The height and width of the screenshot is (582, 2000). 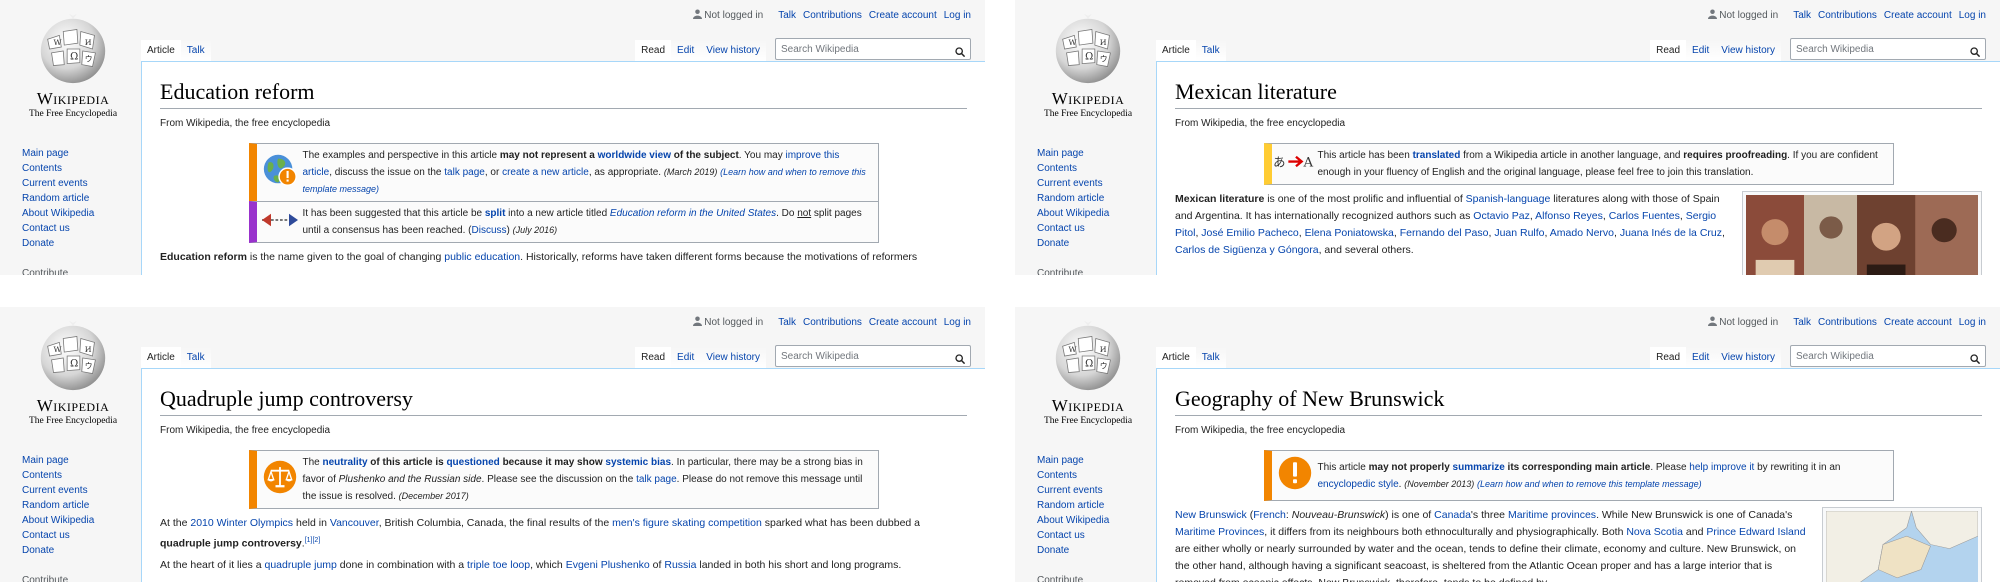 What do you see at coordinates (1247, 250) in the screenshot?
I see `wiki-link: Carlos de Sigüenza y Góngora` at bounding box center [1247, 250].